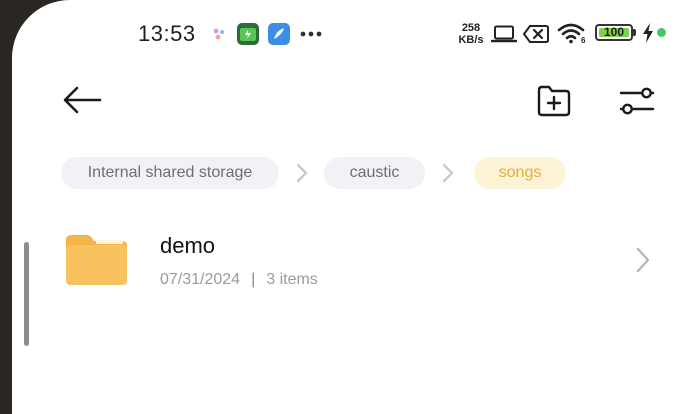 The height and width of the screenshot is (414, 696). I want to click on folder-date: 07/31/2024, so click(200, 279).